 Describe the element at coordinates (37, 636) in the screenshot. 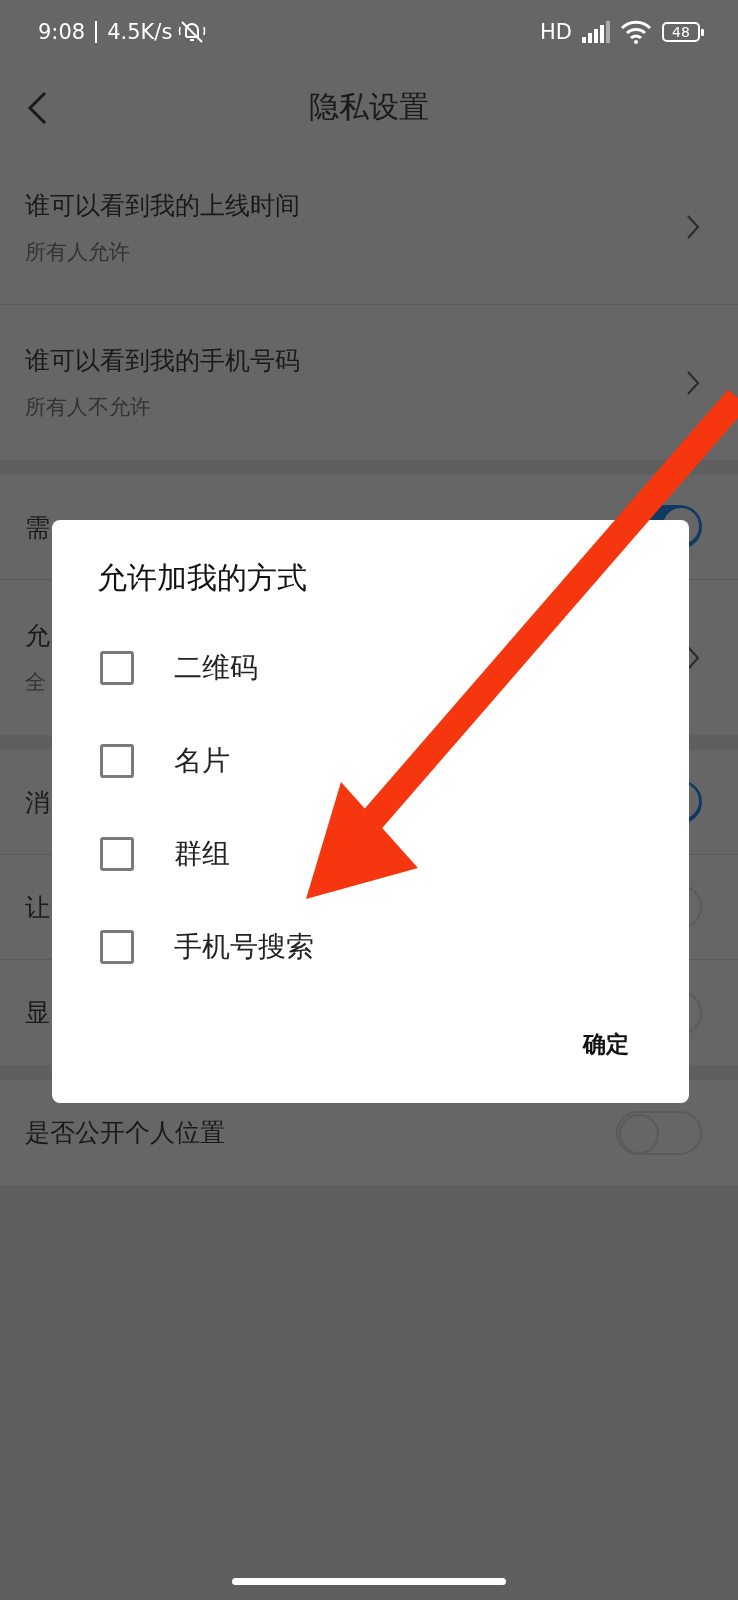

I see `setting-title: 允` at that location.